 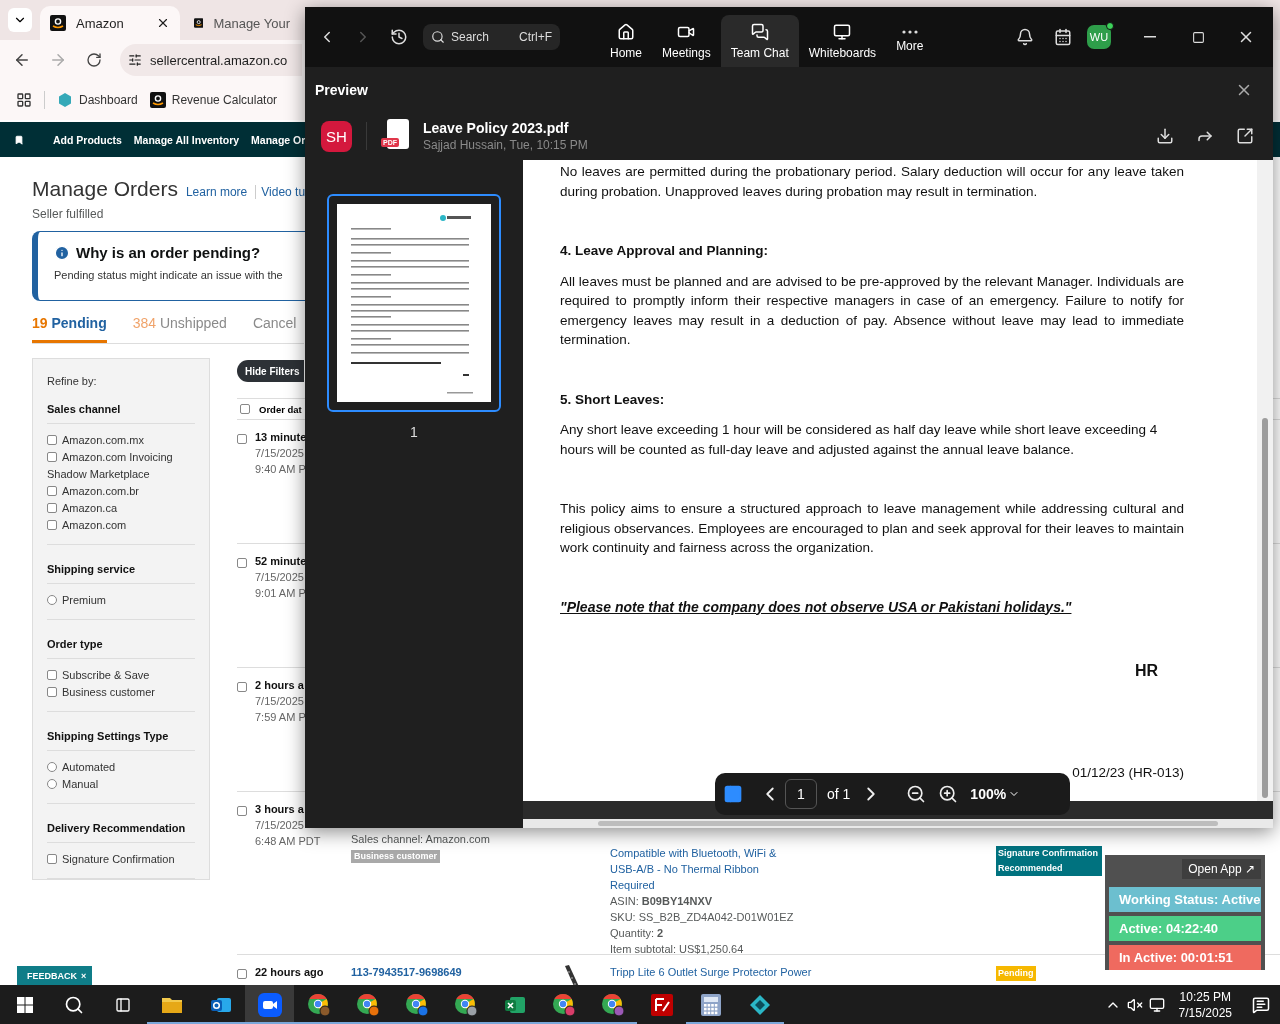 What do you see at coordinates (110, 23) in the screenshot?
I see `browser-tab: Amazon` at bounding box center [110, 23].